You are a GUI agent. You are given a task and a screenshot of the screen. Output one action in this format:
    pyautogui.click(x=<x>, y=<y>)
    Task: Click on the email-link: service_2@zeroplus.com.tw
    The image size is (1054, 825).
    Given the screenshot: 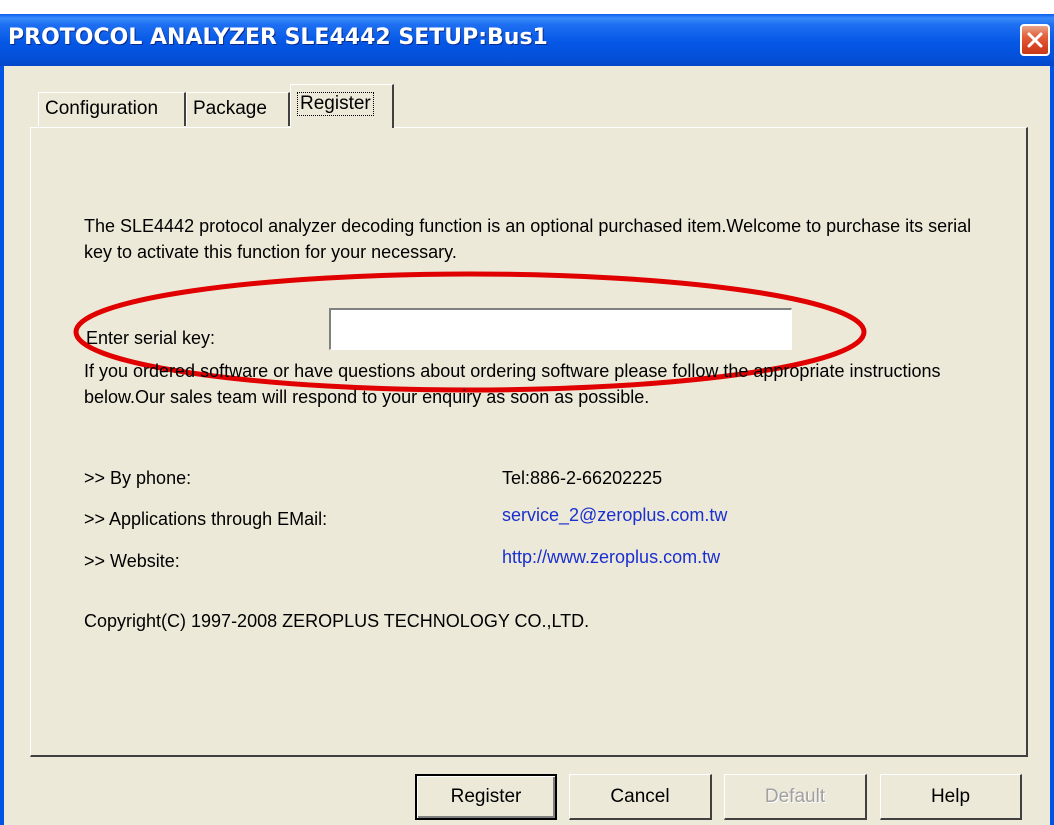 What is the action you would take?
    pyautogui.click(x=614, y=515)
    